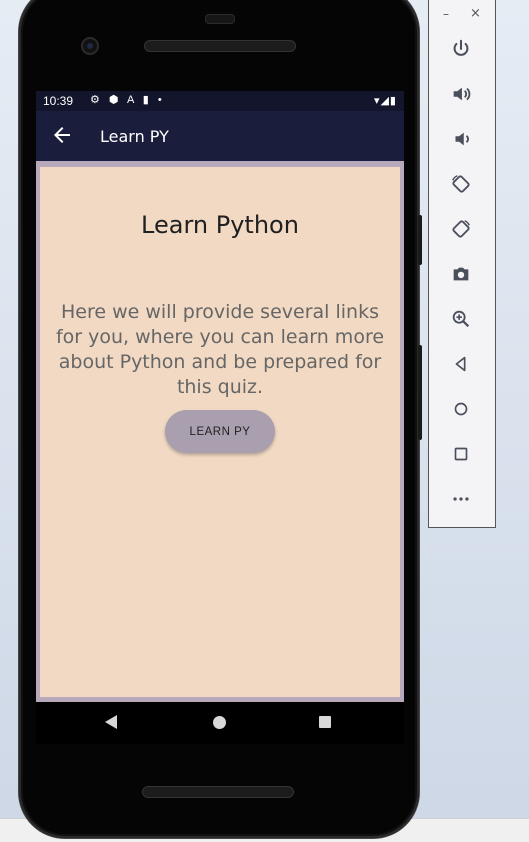 This screenshot has width=529, height=842. Describe the element at coordinates (220, 225) in the screenshot. I see `page-title: Learn Python` at that location.